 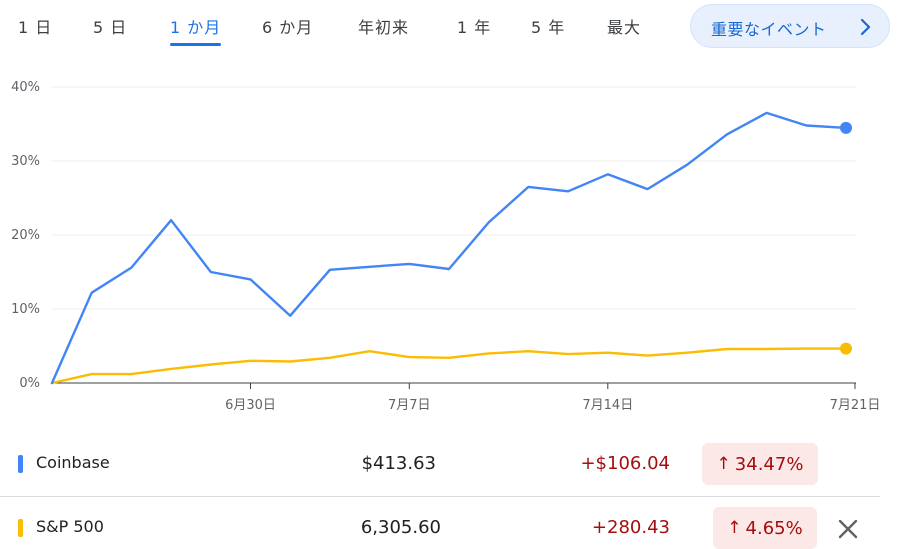 What do you see at coordinates (110, 26) in the screenshot?
I see `tab-5-days: 5 日` at bounding box center [110, 26].